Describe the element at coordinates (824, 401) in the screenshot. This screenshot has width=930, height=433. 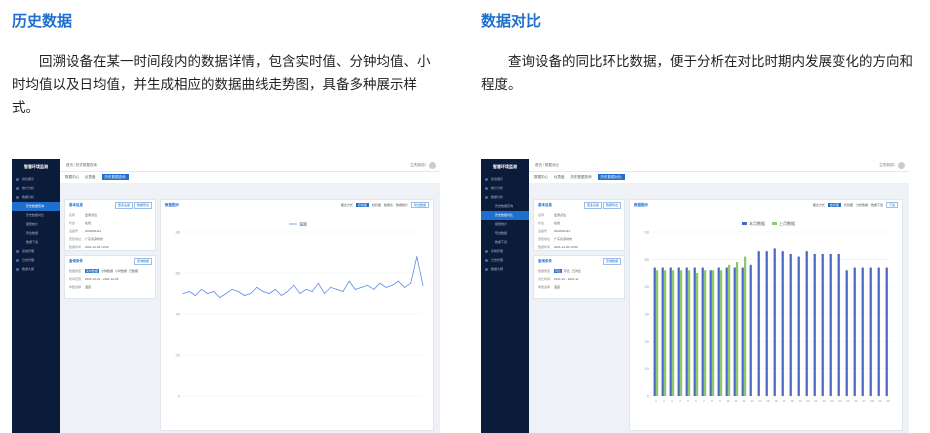
I see `x-tick-label: 22` at that location.